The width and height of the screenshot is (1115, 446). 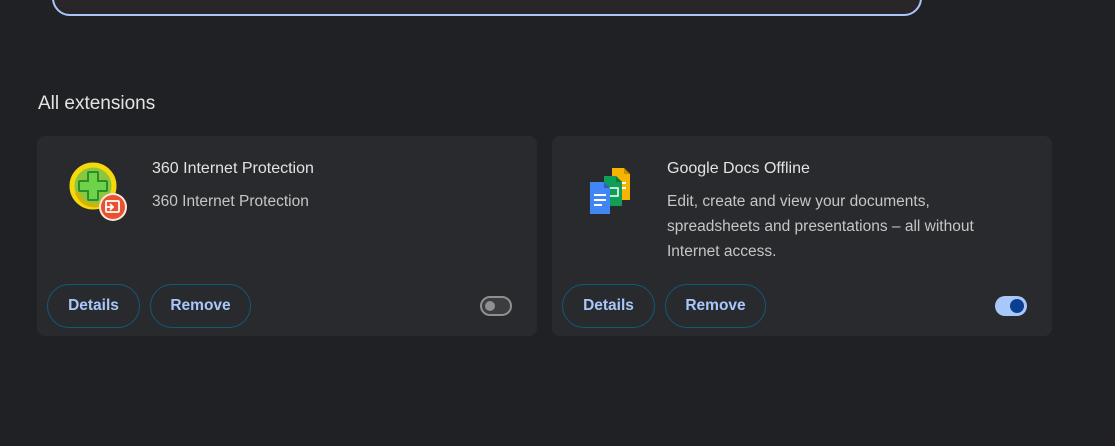 What do you see at coordinates (233, 168) in the screenshot?
I see `extension-name: 360 Internet Protection` at bounding box center [233, 168].